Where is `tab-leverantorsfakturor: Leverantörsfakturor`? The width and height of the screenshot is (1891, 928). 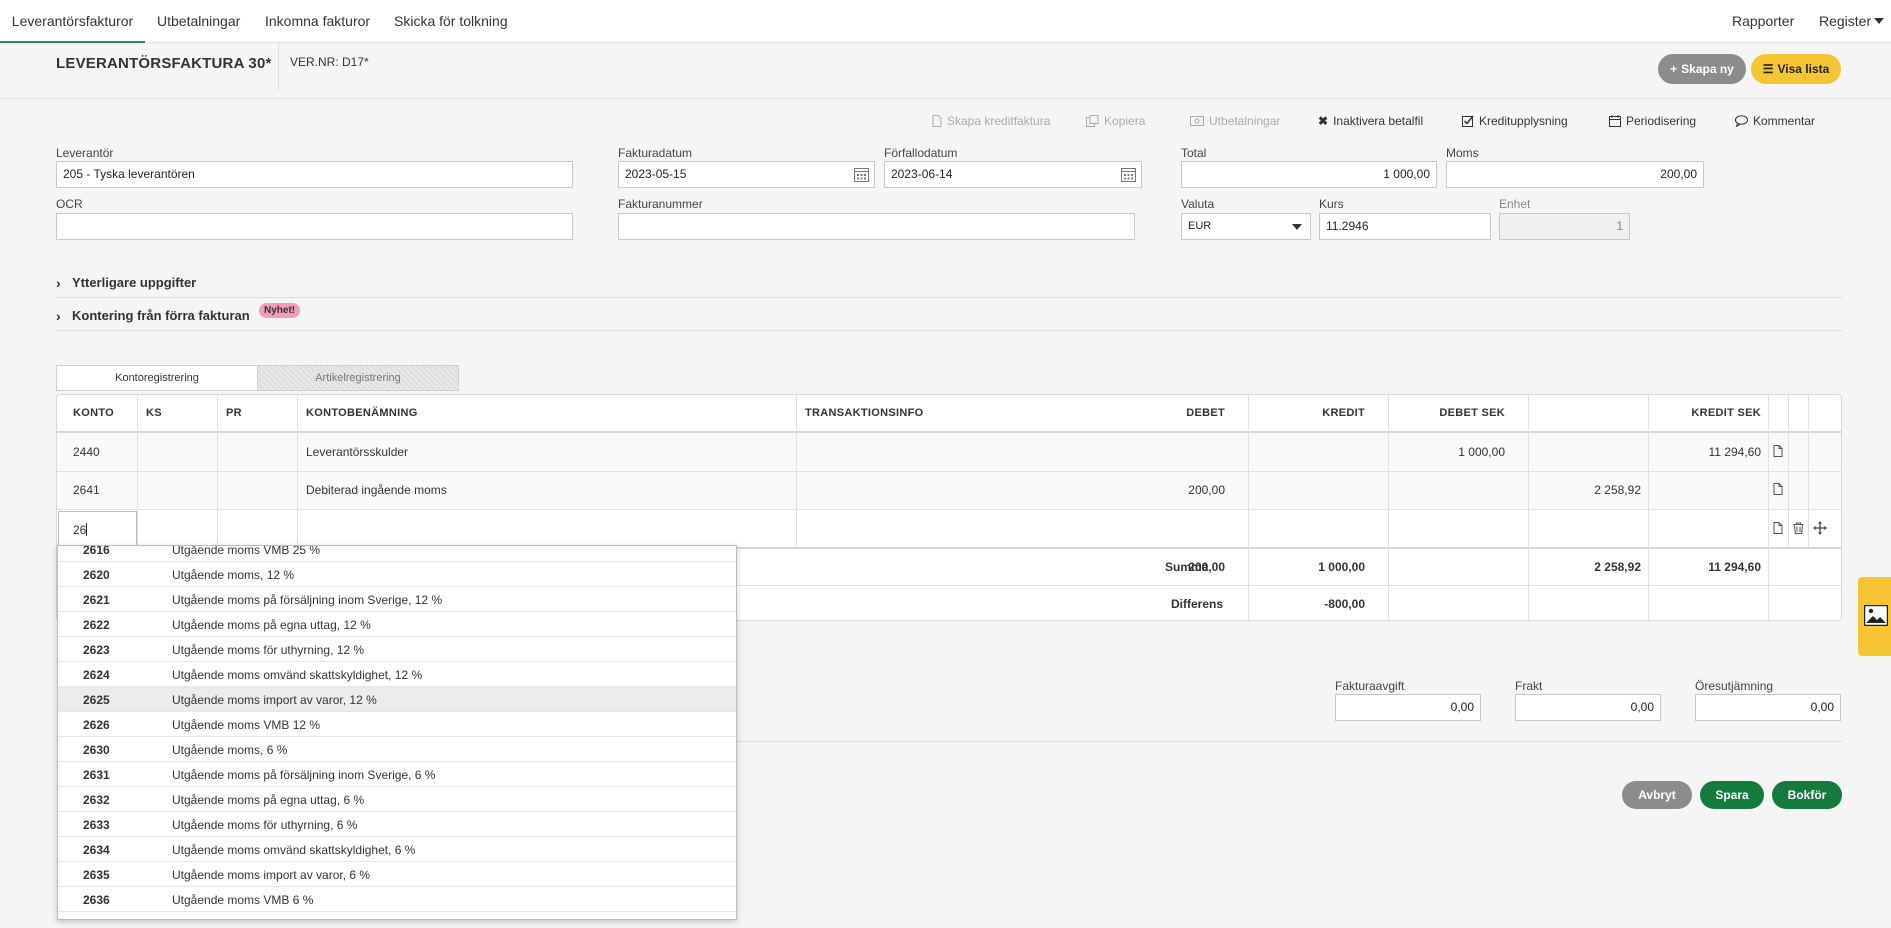
tab-leverantorsfakturor: Leverantörsfakturor is located at coordinates (72, 21).